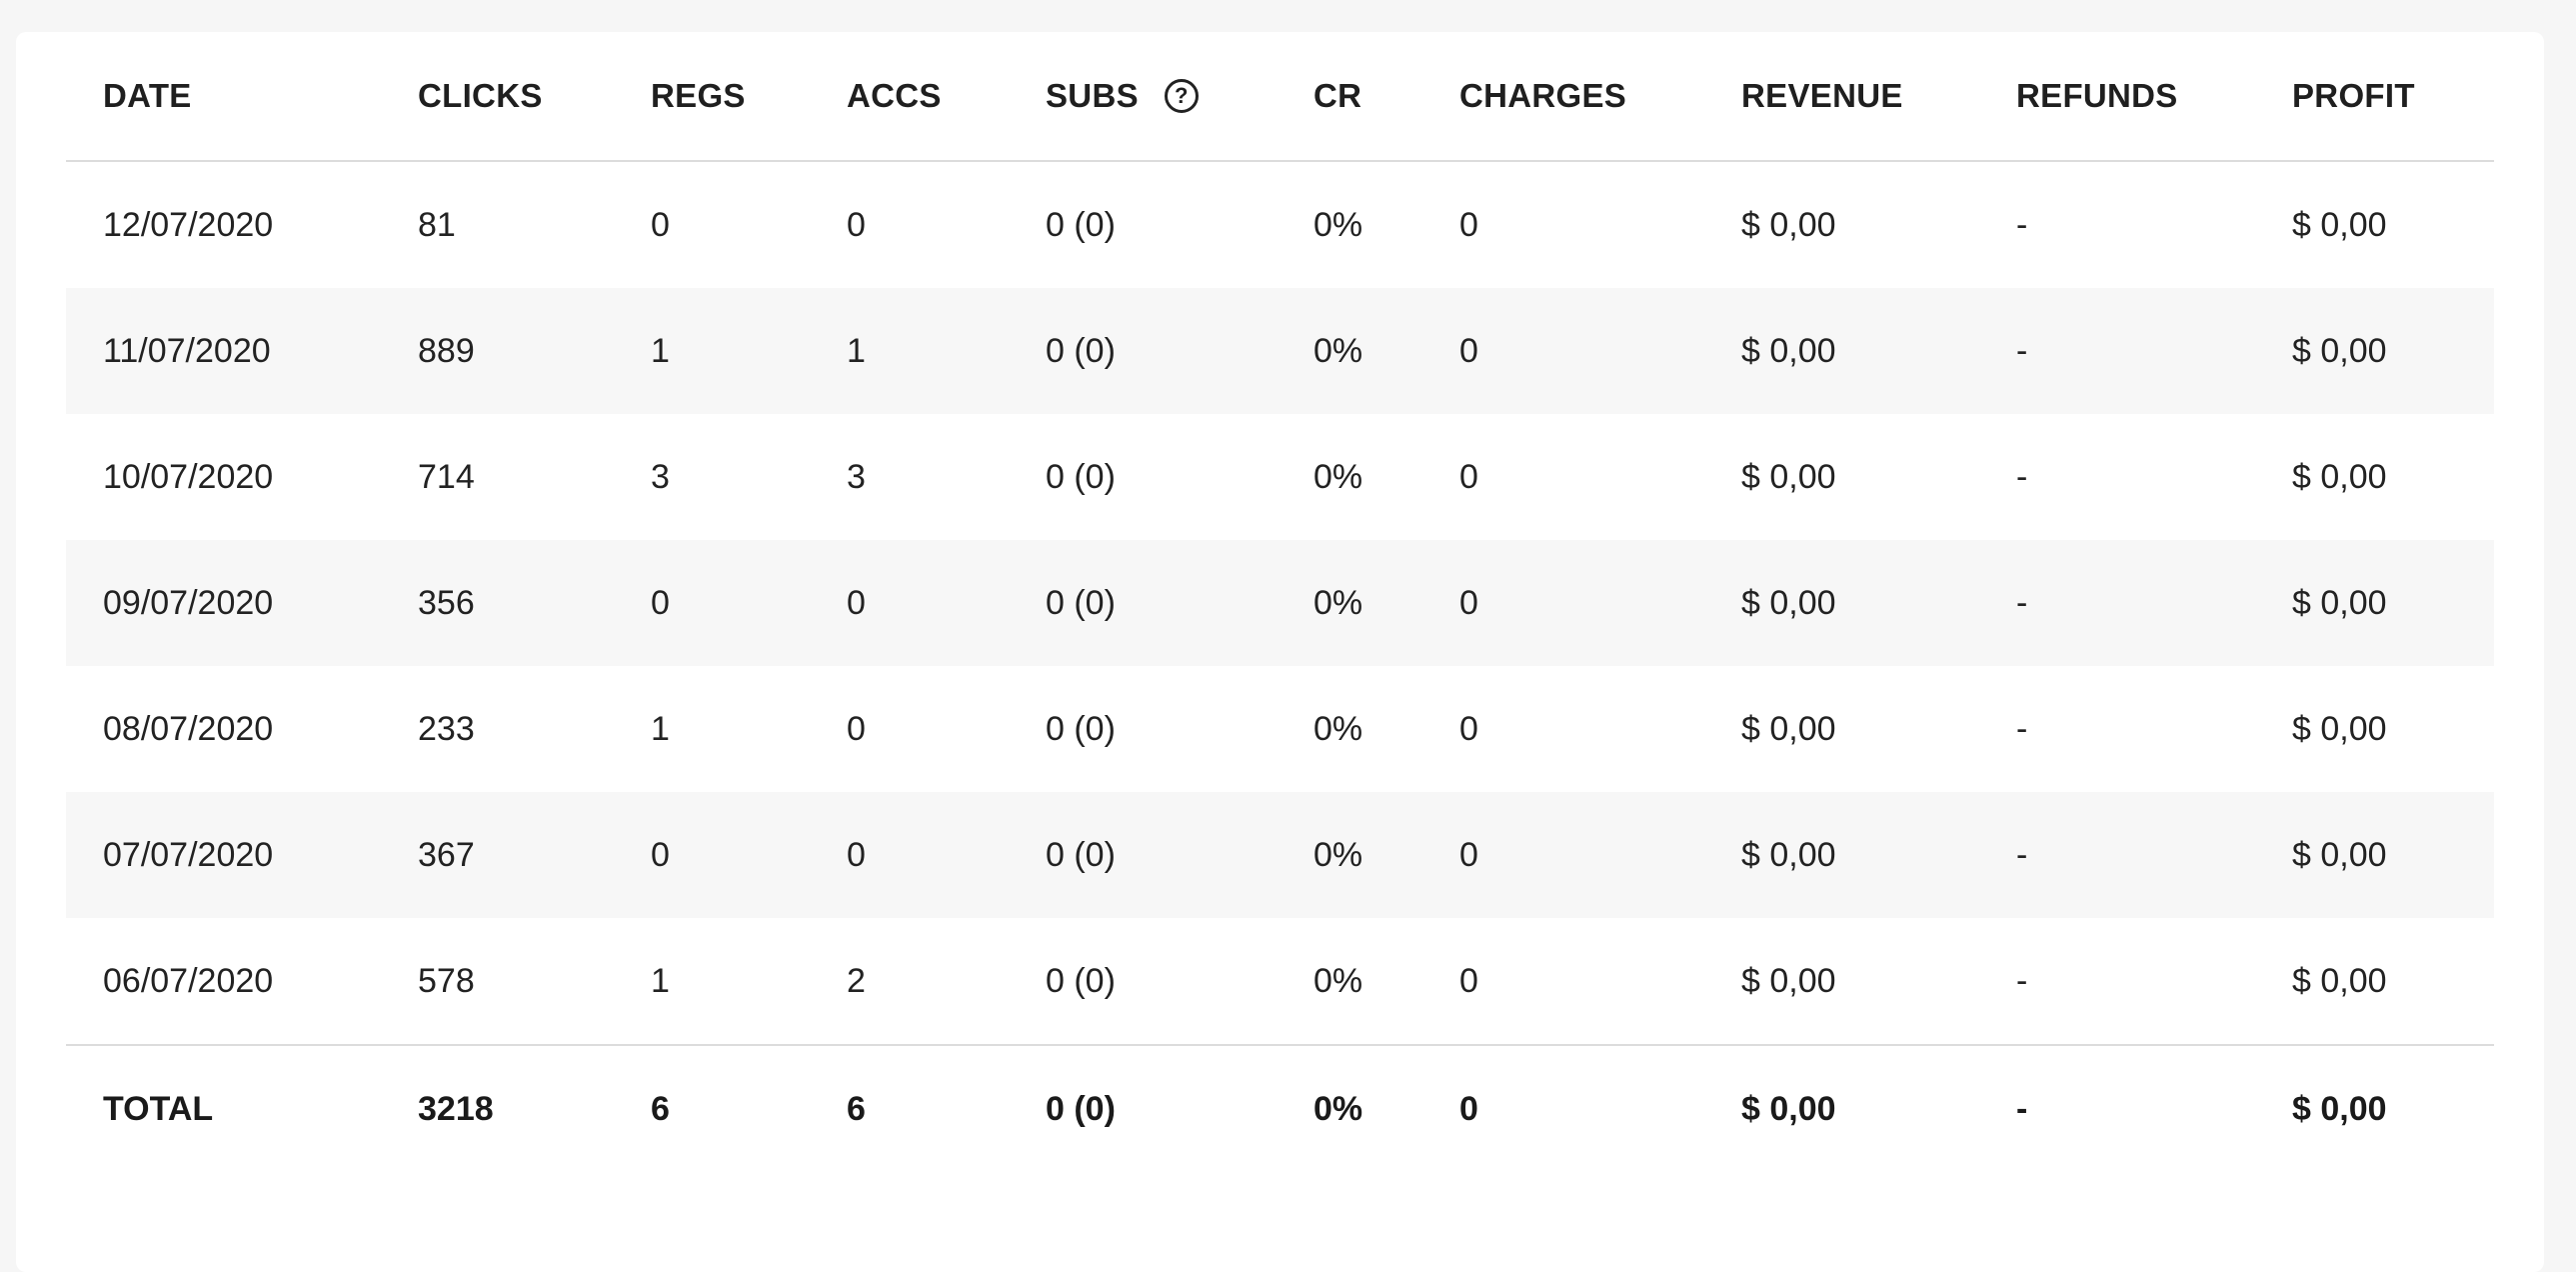 The image size is (2576, 1272). I want to click on header-cr: CR, so click(1386, 96).